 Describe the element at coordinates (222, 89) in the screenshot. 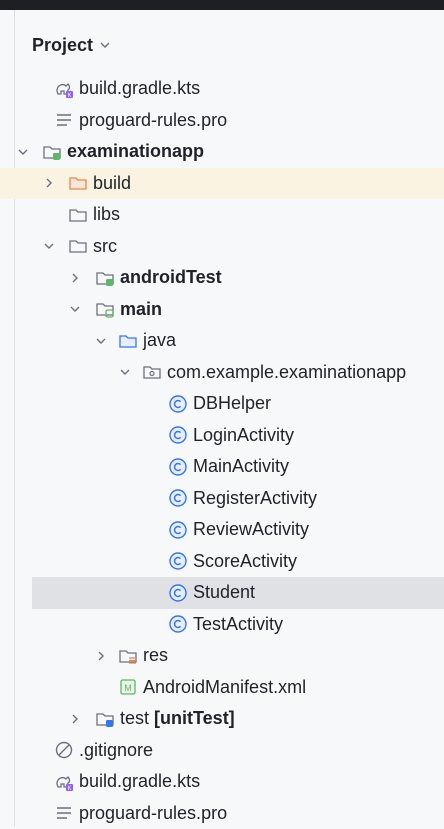

I see `tree-item-build-gradle: K build.gradle.kts` at that location.